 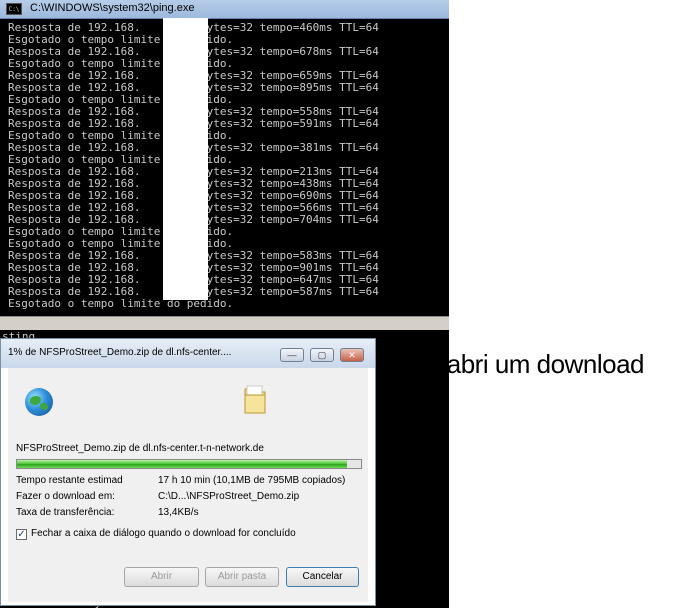 I want to click on info-value-transfer-rate: 13,4KB/s, so click(x=178, y=512).